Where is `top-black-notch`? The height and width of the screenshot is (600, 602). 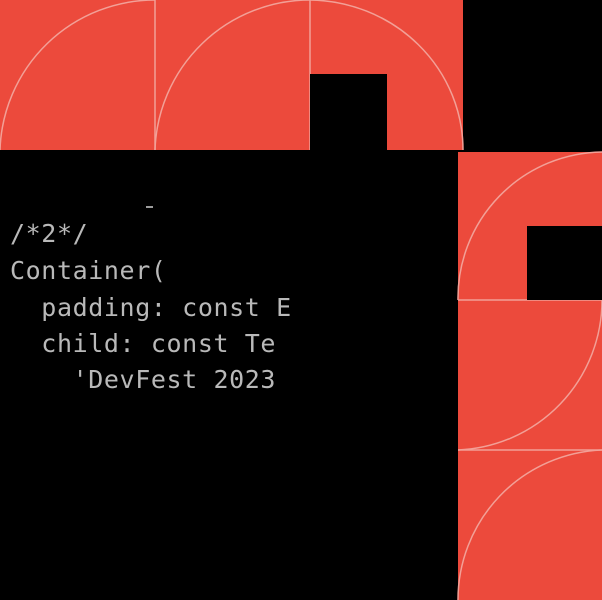 top-black-notch is located at coordinates (348, 112).